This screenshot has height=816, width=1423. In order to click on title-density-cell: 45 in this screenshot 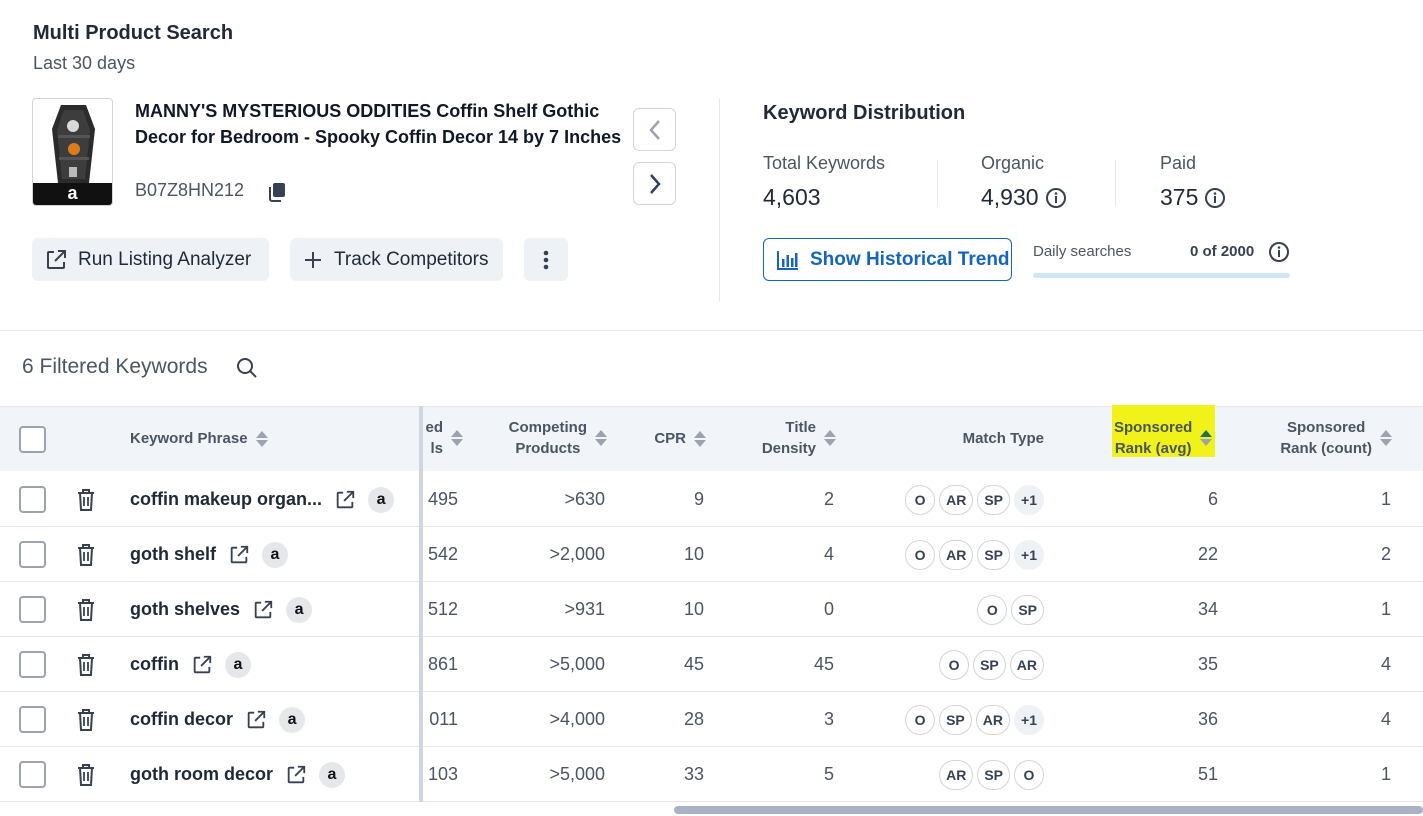, I will do `click(823, 664)`.